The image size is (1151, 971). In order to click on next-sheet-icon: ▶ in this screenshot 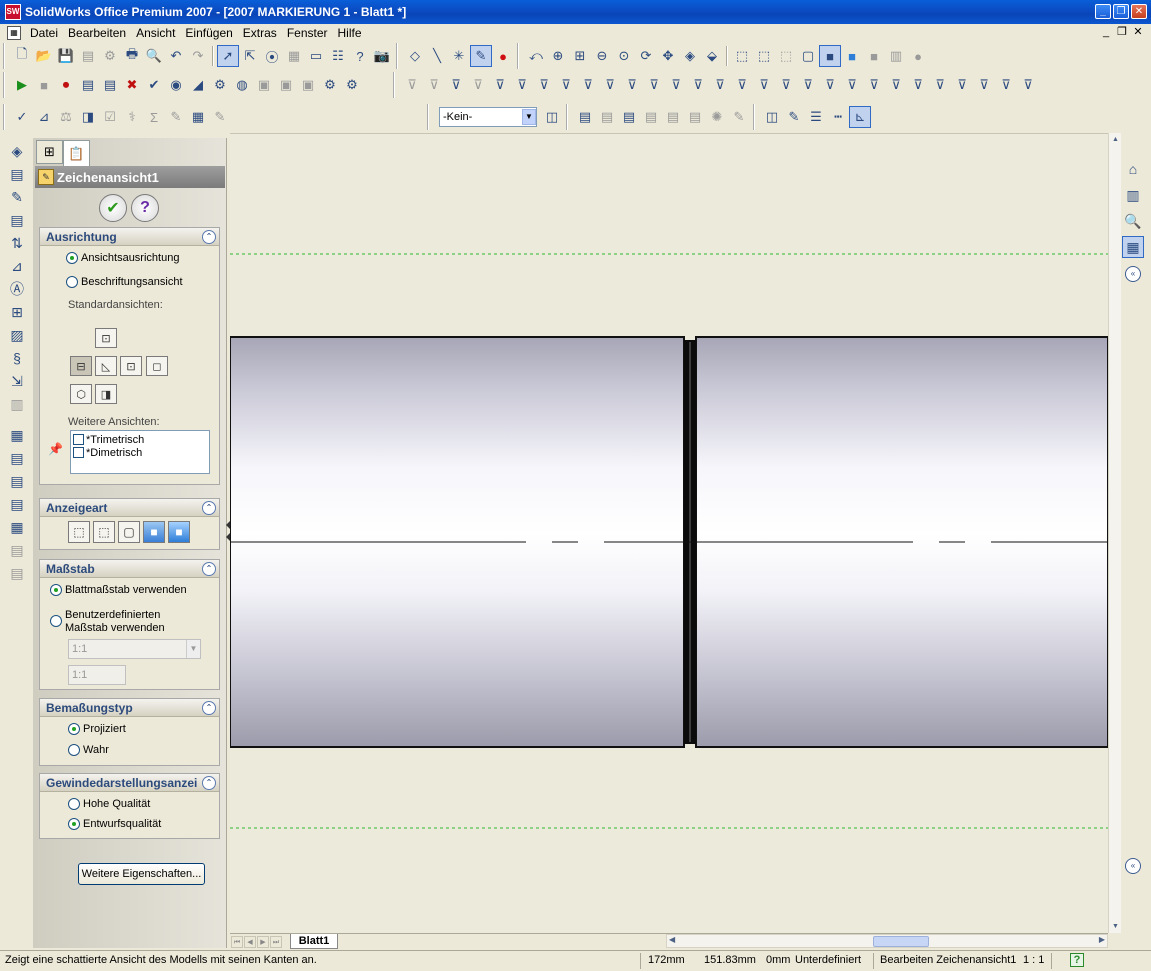, I will do `click(263, 941)`.